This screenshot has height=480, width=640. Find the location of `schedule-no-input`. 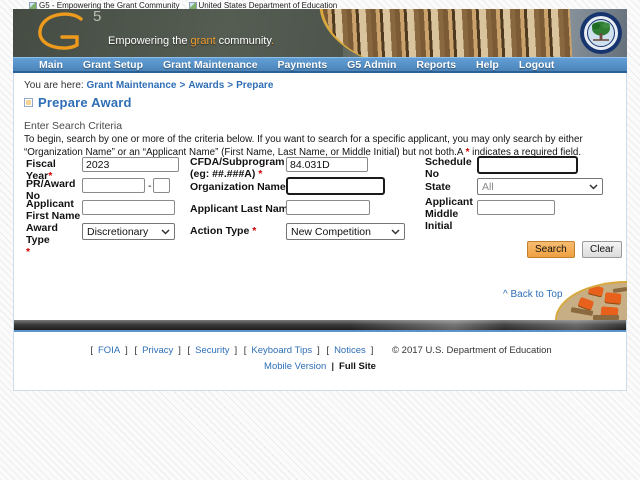

schedule-no-input is located at coordinates (527, 165).